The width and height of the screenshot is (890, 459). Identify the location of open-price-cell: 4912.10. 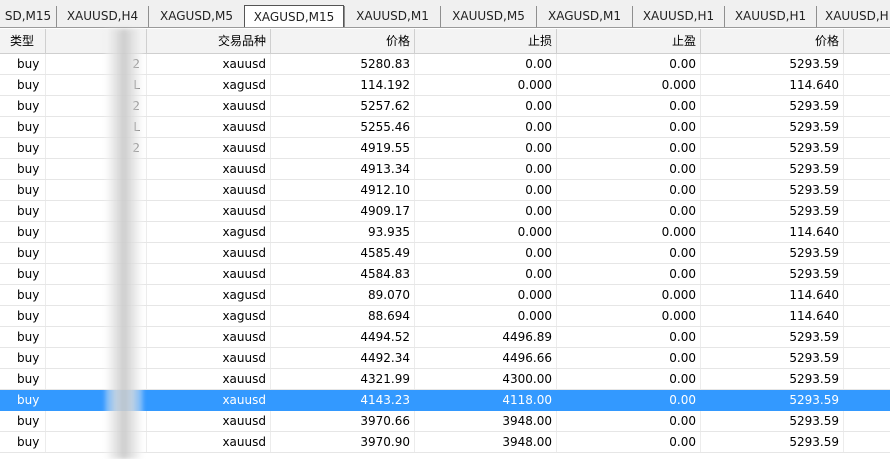
(343, 190).